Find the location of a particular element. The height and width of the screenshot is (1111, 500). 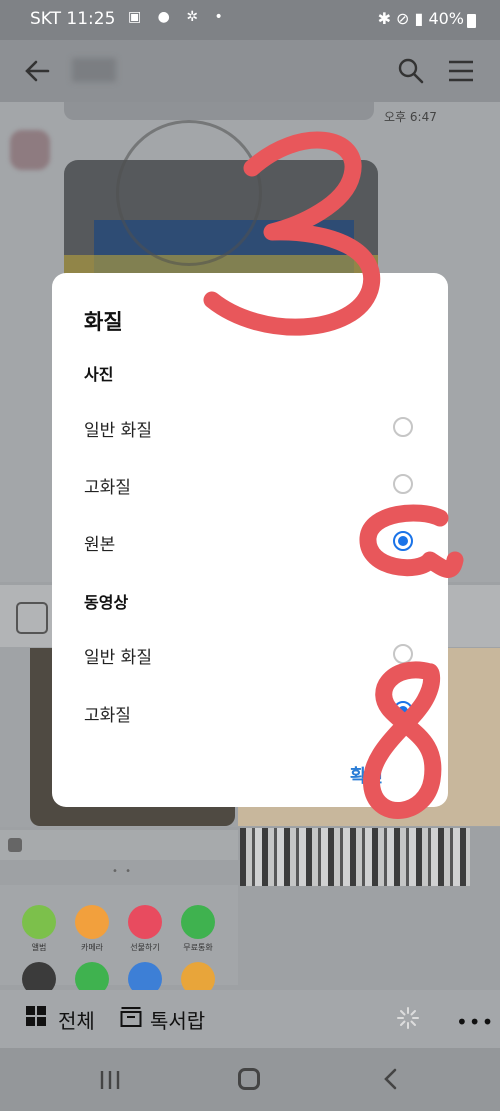

tray-label-album: 앨범 is located at coordinates (39, 947).